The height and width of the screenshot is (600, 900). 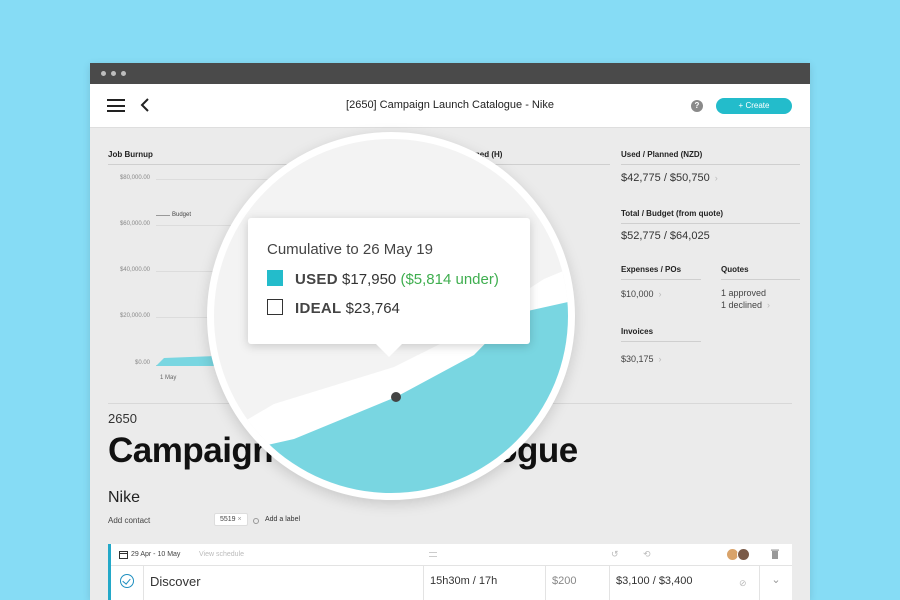 I want to click on create-button: + Create, so click(x=754, y=106).